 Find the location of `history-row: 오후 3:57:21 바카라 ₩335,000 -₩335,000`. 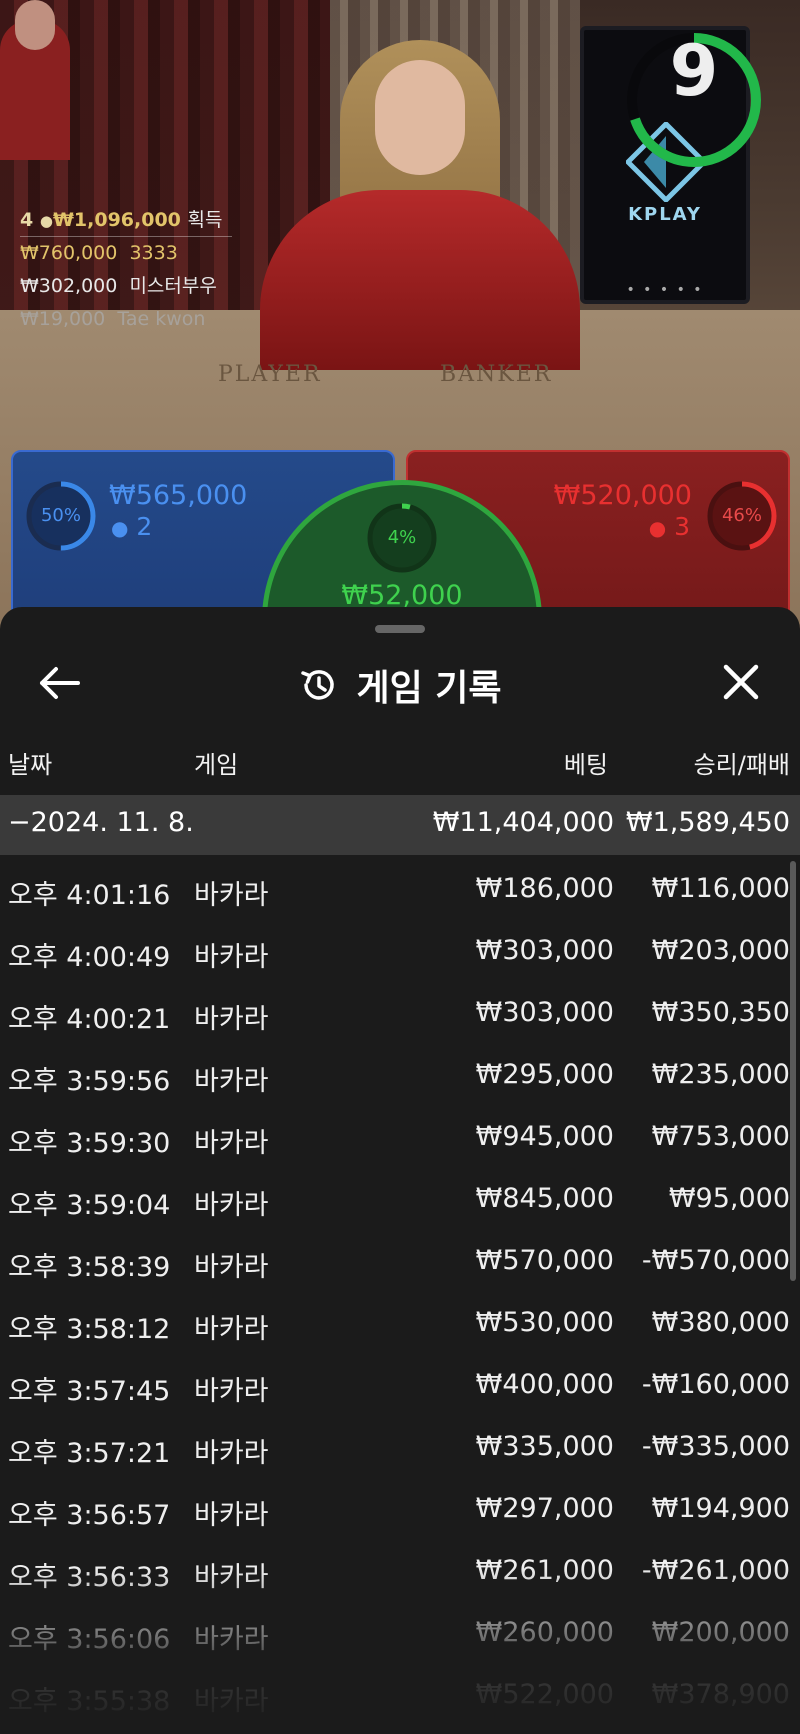

history-row: 오후 3:57:21 바카라 ₩335,000 -₩335,000 is located at coordinates (400, 1446).